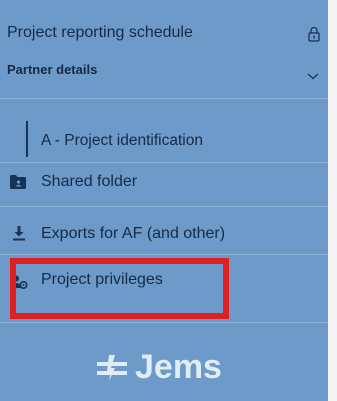 Image resolution: width=337 pixels, height=401 pixels. I want to click on lock-icon, so click(314, 34).